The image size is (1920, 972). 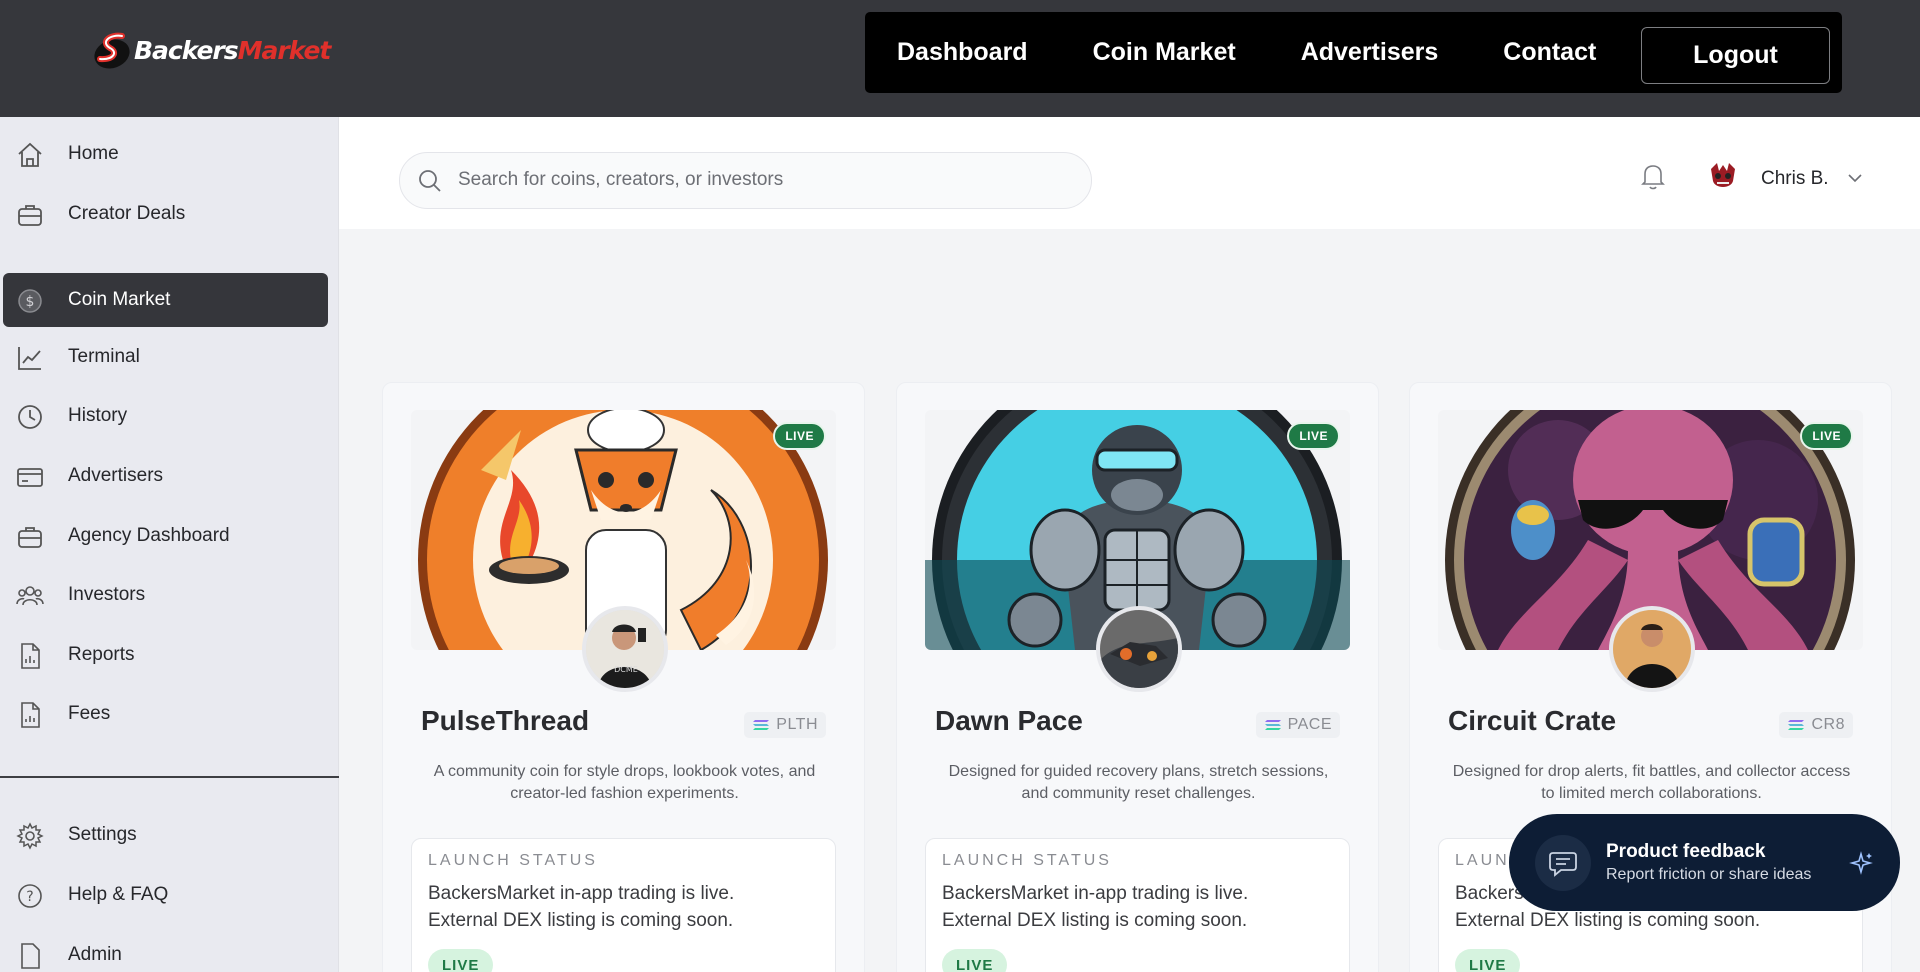 I want to click on ticker-text: PACE, so click(x=1309, y=724).